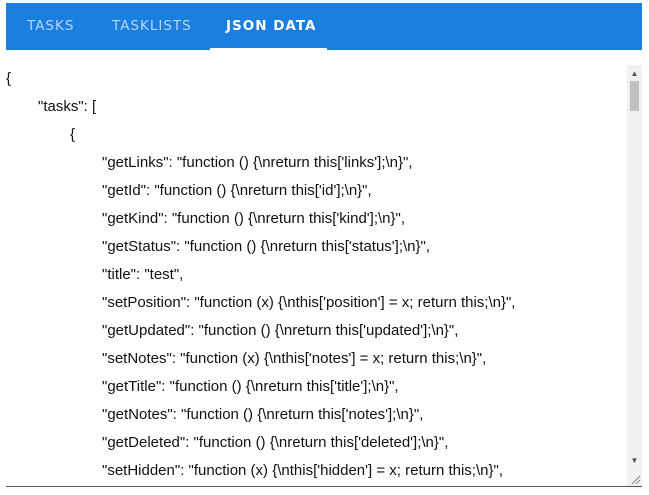 This screenshot has width=649, height=495. I want to click on tab-bar: TASKS TASKLISTS JSON DATA, so click(324, 26).